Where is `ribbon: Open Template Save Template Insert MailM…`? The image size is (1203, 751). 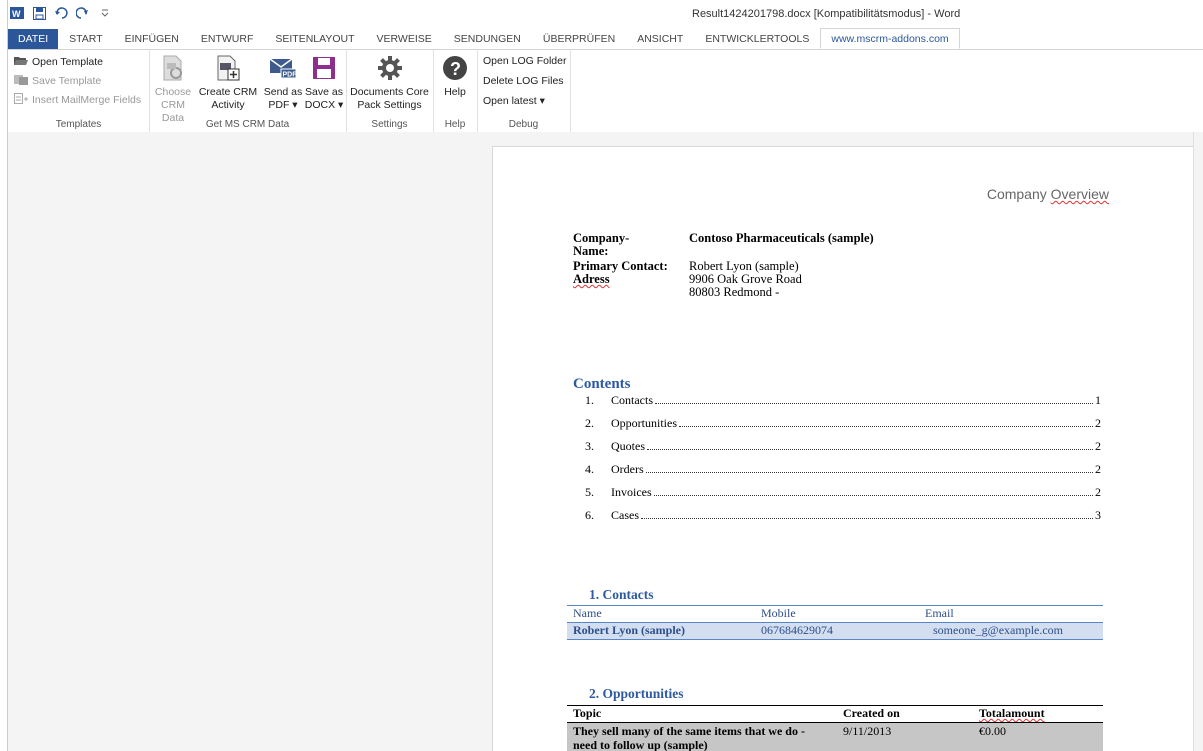
ribbon: Open Template Save Template Insert MailM… is located at coordinates (605, 91).